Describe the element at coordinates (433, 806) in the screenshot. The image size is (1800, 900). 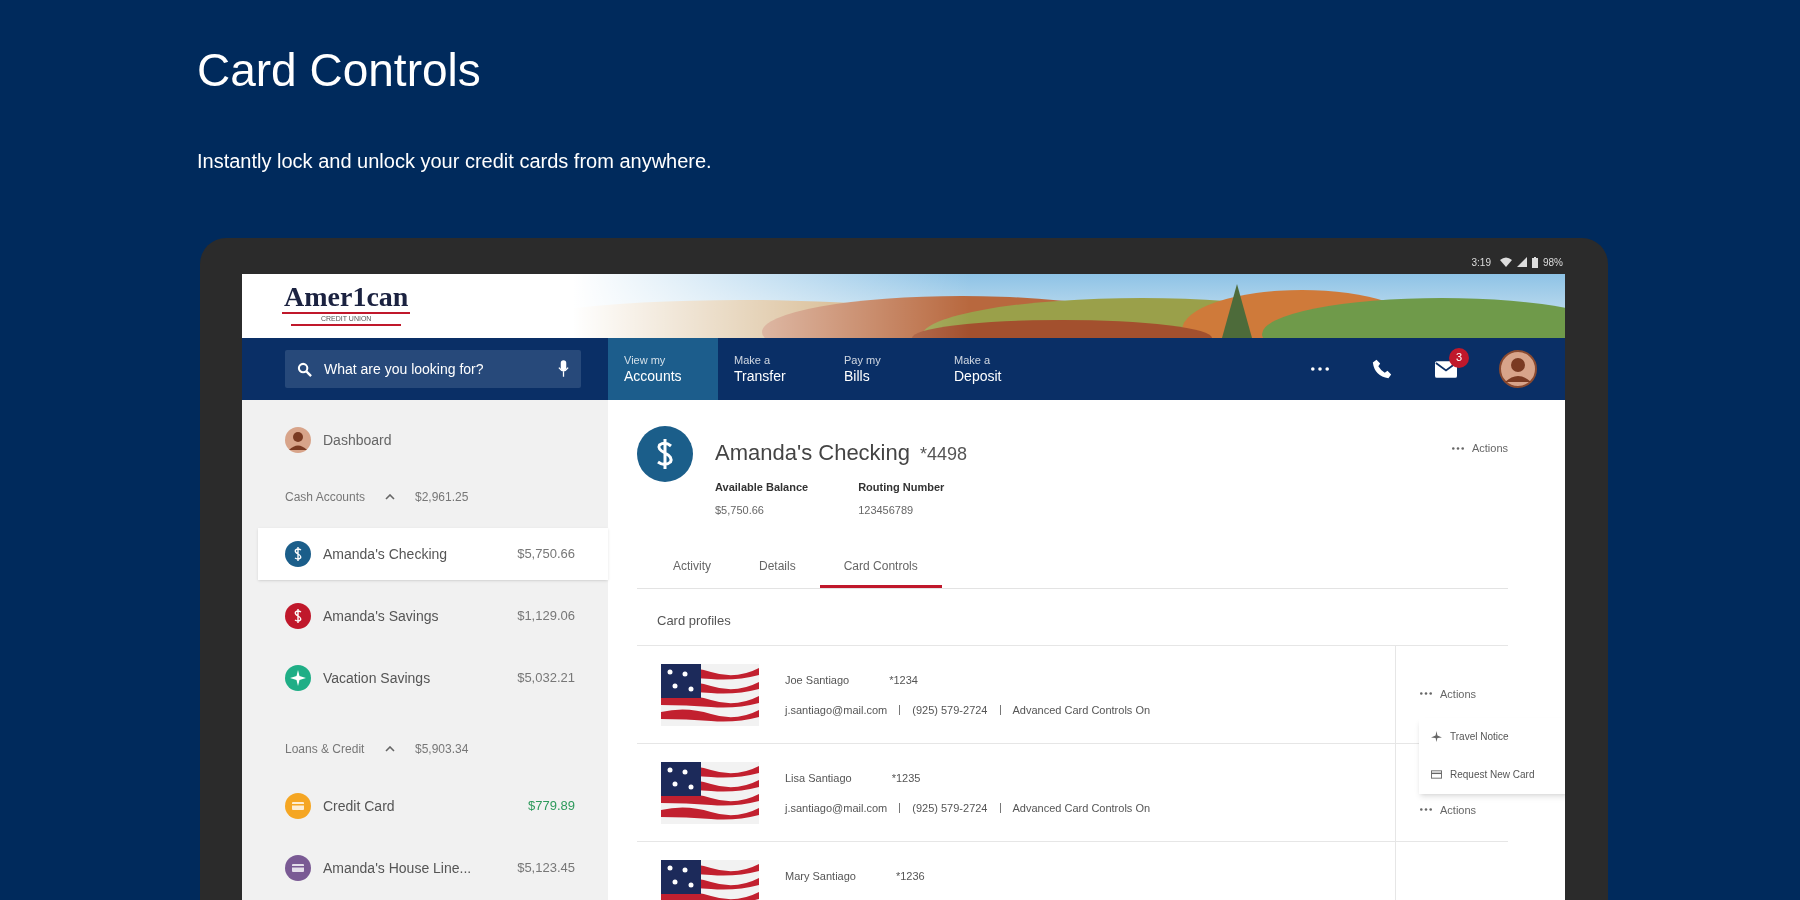
I see `account-row: Credit Card $779.89` at that location.